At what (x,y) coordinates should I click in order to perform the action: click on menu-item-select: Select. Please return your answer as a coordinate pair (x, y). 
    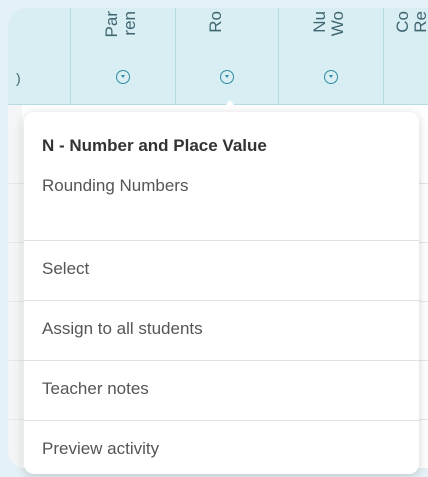
    Looking at the image, I should click on (221, 270).